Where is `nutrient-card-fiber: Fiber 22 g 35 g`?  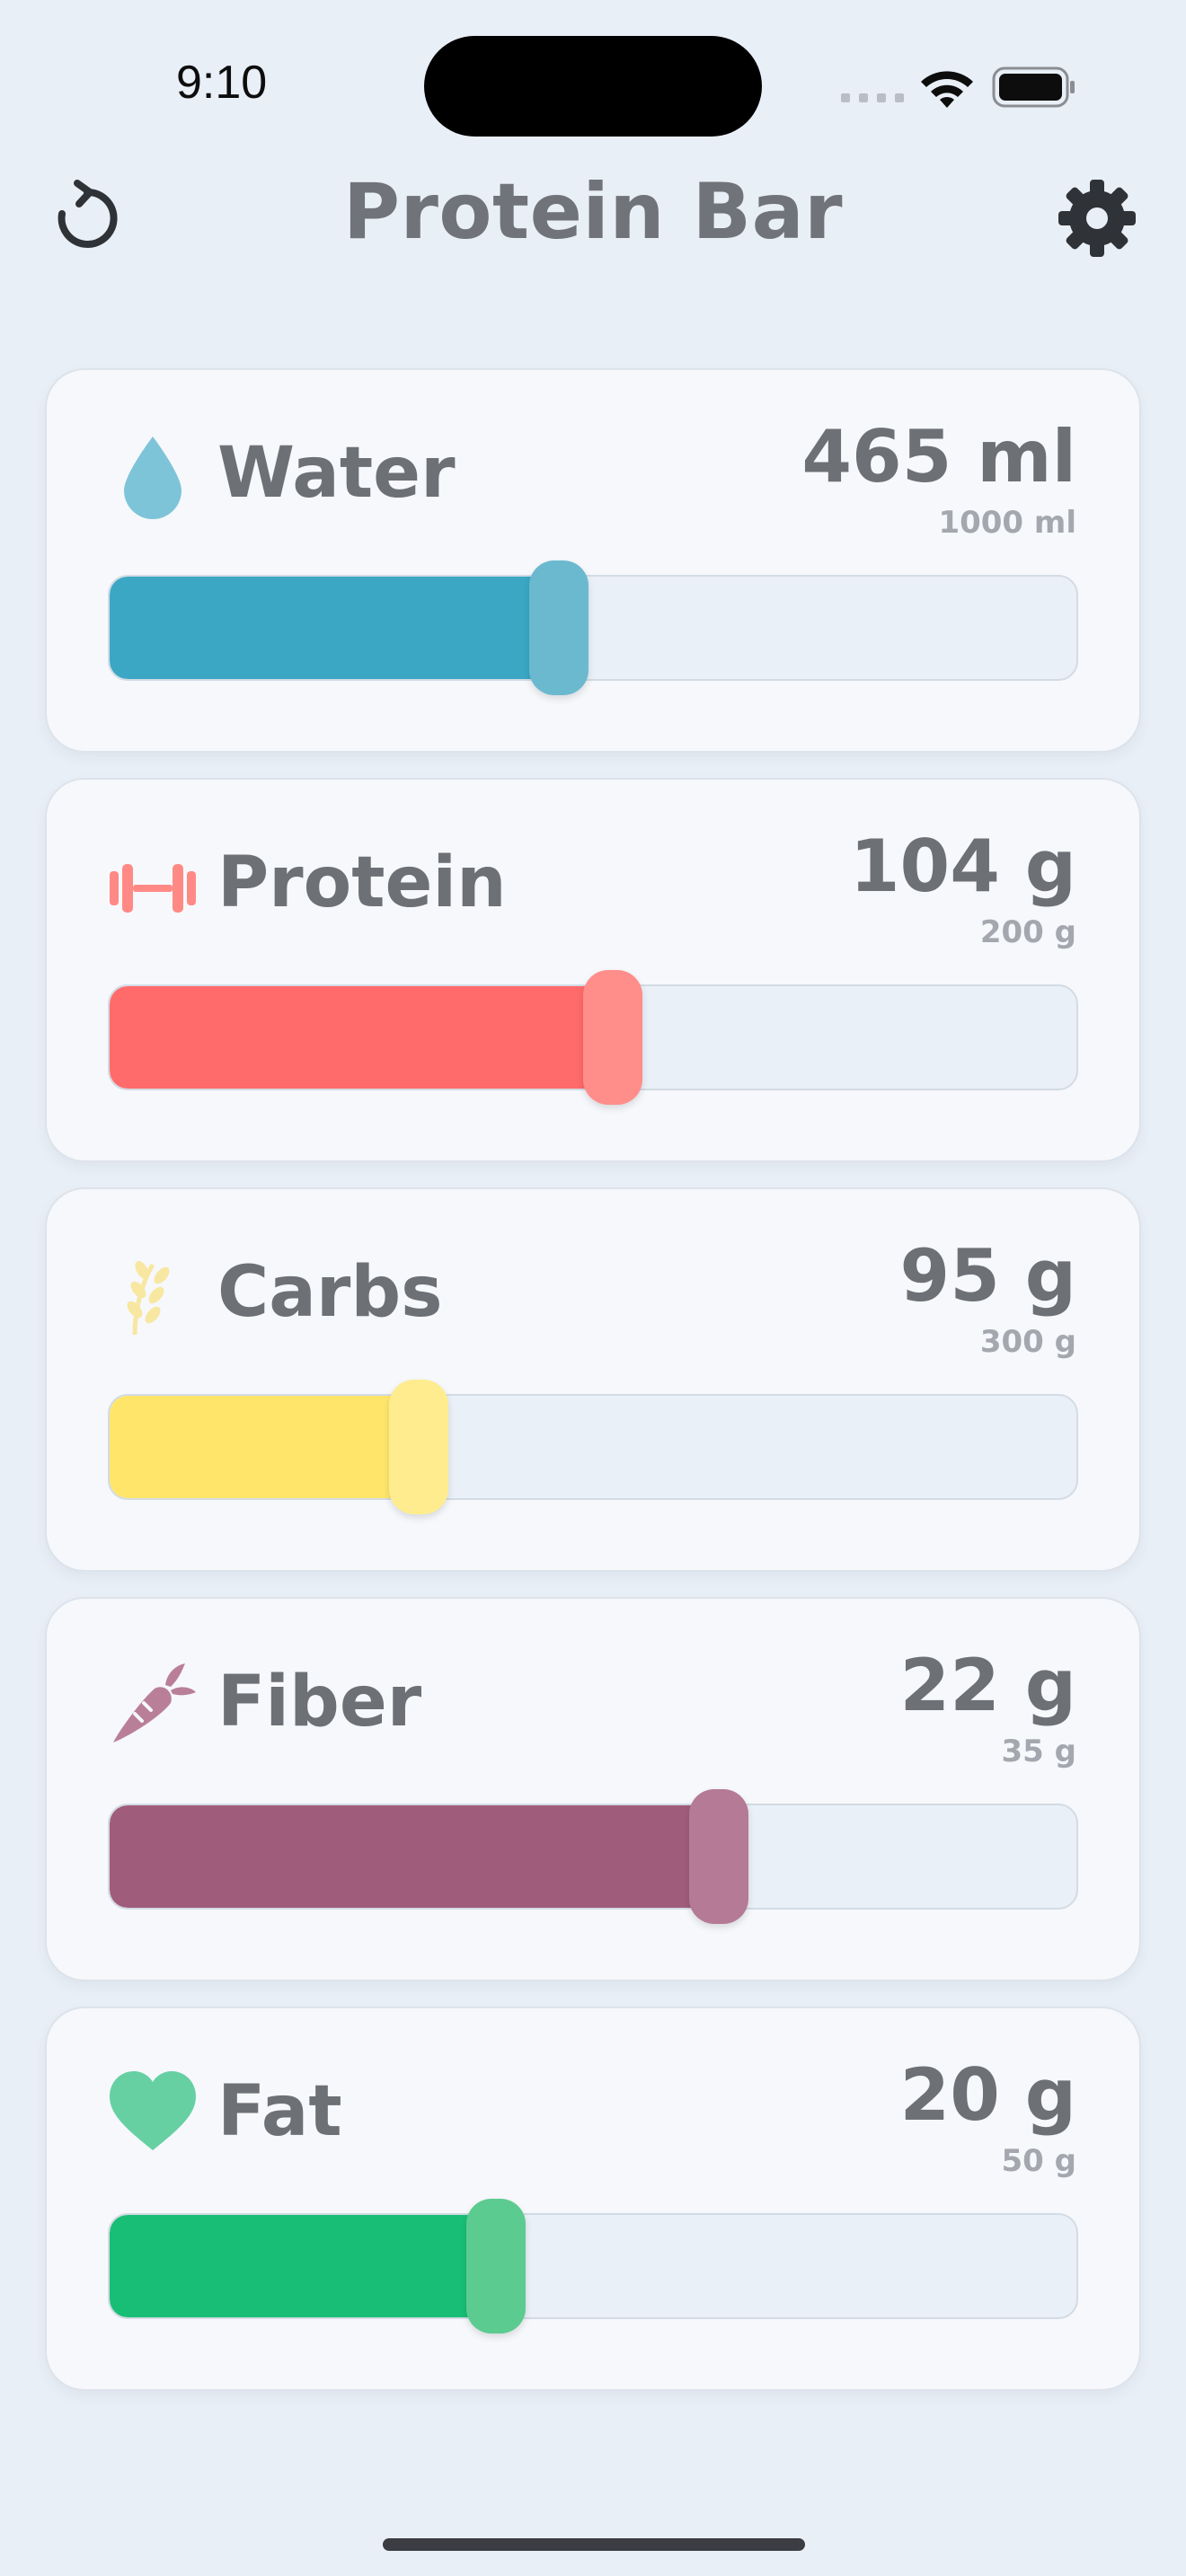
nutrient-card-fiber: Fiber 22 g 35 g is located at coordinates (593, 1789).